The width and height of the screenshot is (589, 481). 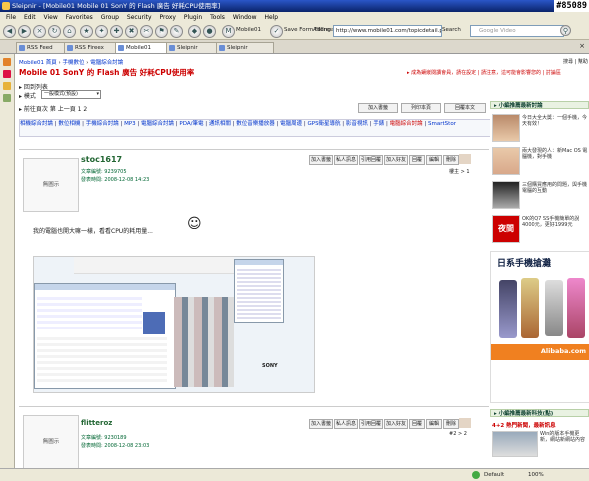 What do you see at coordinates (517, 31) in the screenshot?
I see `search-input: Google Video` at bounding box center [517, 31].